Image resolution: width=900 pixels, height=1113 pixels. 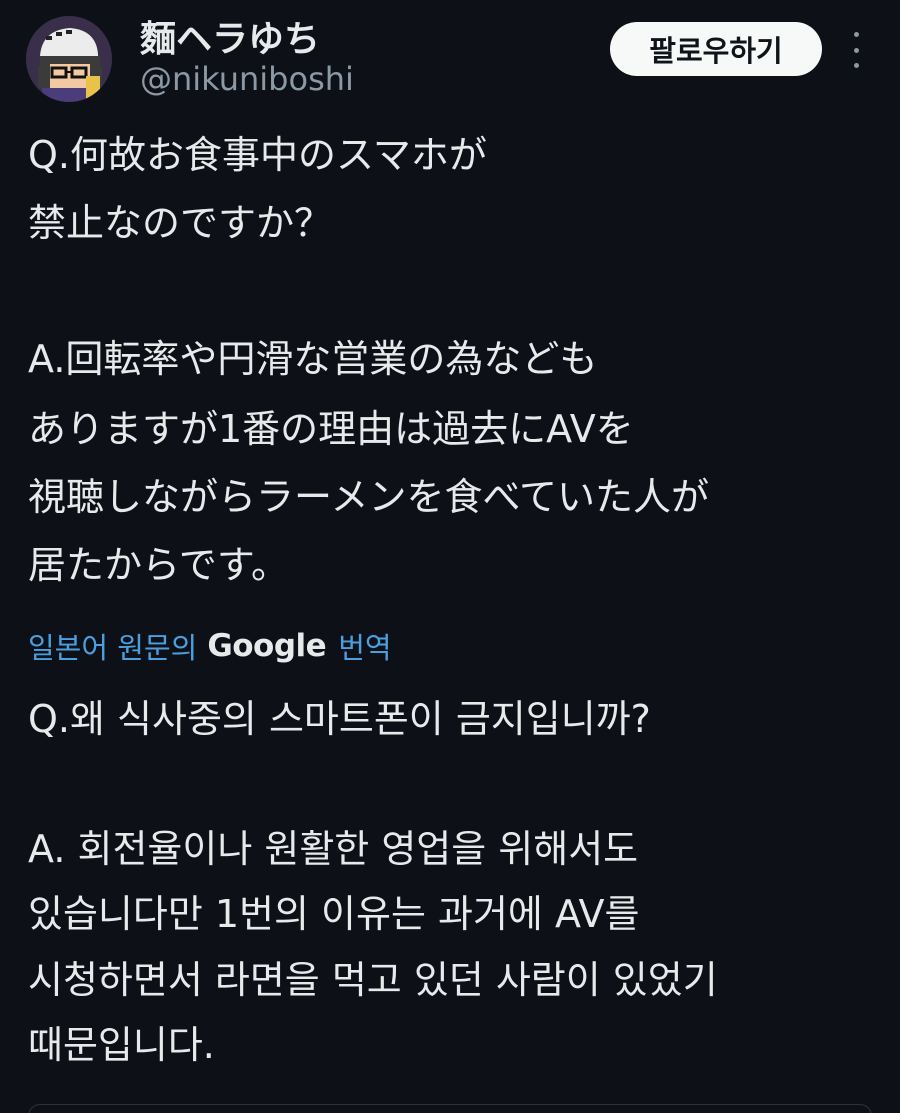 I want to click on follow-button: 팔로우하기, so click(x=716, y=49).